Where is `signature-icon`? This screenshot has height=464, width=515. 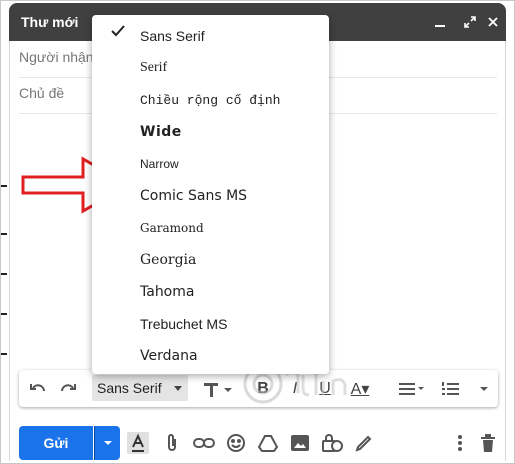
signature-icon is located at coordinates (364, 443).